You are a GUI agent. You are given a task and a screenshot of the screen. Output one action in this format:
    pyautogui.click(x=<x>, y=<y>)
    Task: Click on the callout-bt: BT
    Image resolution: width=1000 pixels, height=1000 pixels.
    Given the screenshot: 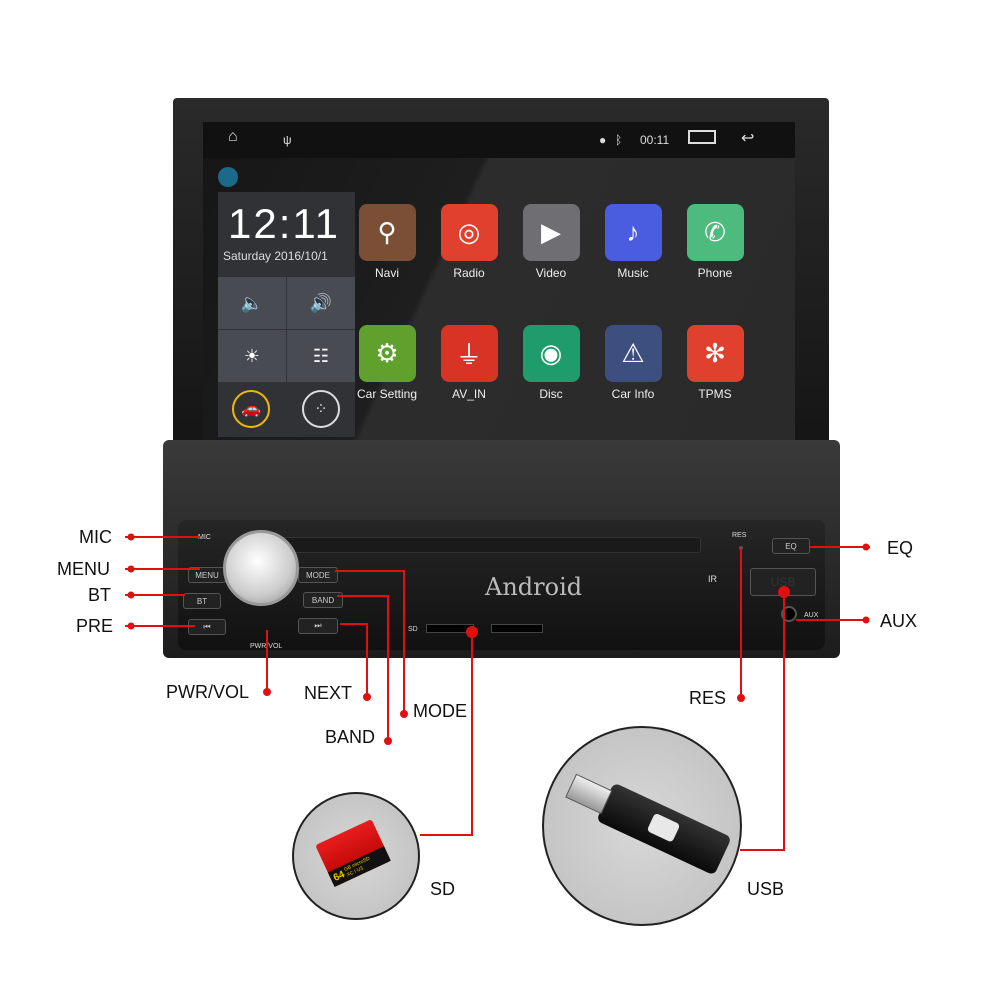 What is the action you would take?
    pyautogui.click(x=100, y=595)
    